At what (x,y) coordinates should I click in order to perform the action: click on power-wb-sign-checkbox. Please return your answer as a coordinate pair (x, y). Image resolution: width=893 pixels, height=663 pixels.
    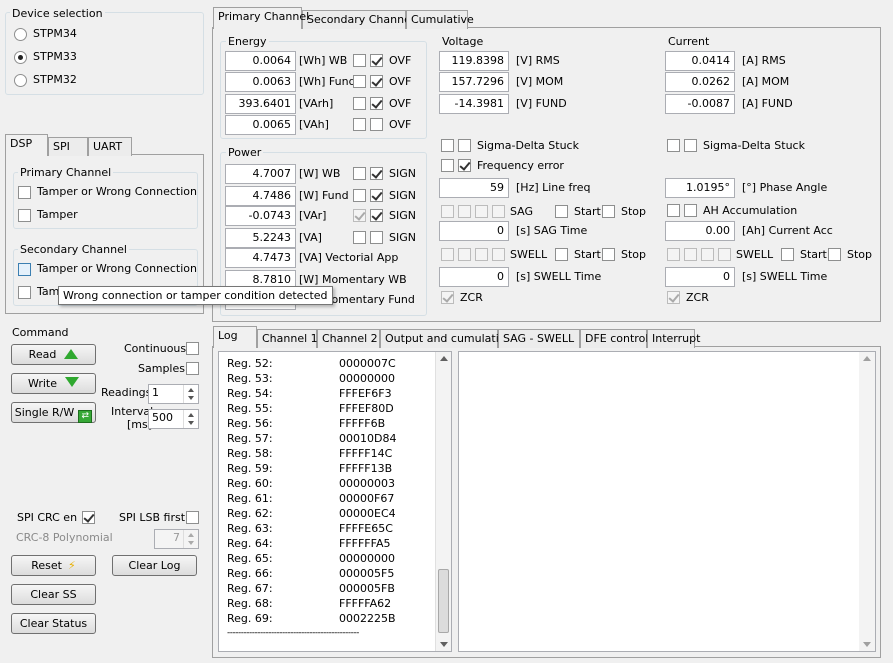
    Looking at the image, I should click on (376, 173).